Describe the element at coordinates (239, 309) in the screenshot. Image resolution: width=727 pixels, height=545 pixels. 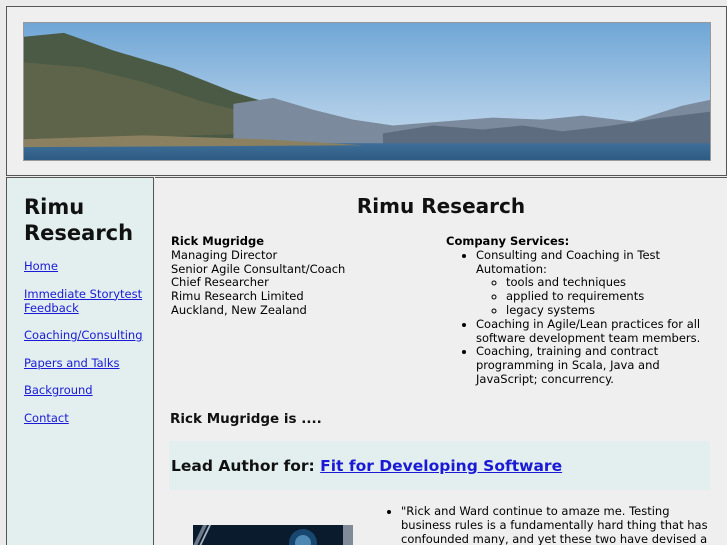
I see `contact-line: Auckland, New Zealand` at that location.